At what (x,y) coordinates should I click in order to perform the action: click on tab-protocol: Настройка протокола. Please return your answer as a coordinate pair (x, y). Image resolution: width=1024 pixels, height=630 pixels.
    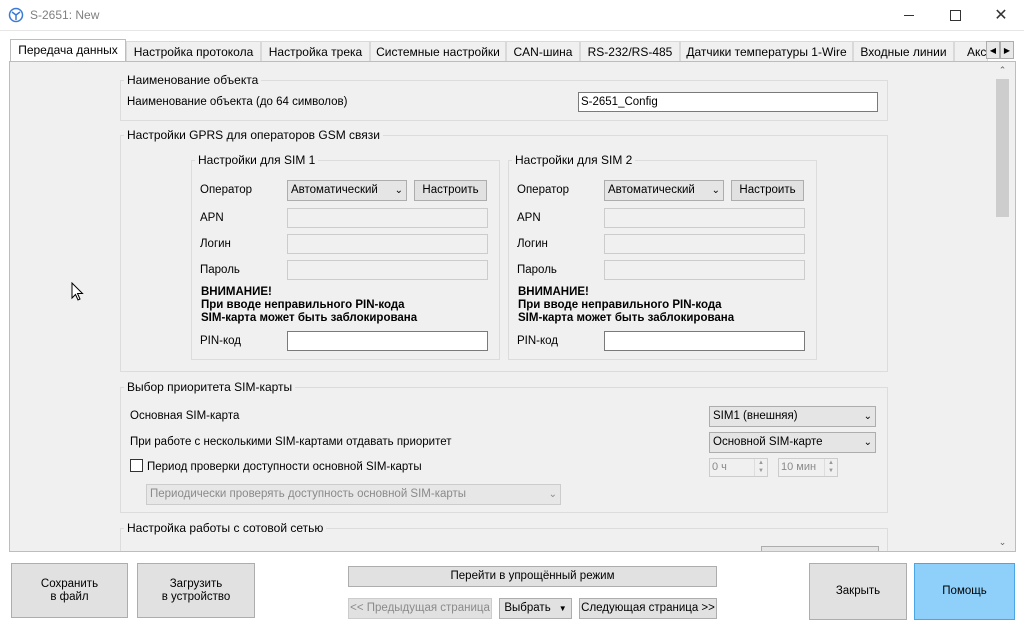
    Looking at the image, I should click on (193, 51).